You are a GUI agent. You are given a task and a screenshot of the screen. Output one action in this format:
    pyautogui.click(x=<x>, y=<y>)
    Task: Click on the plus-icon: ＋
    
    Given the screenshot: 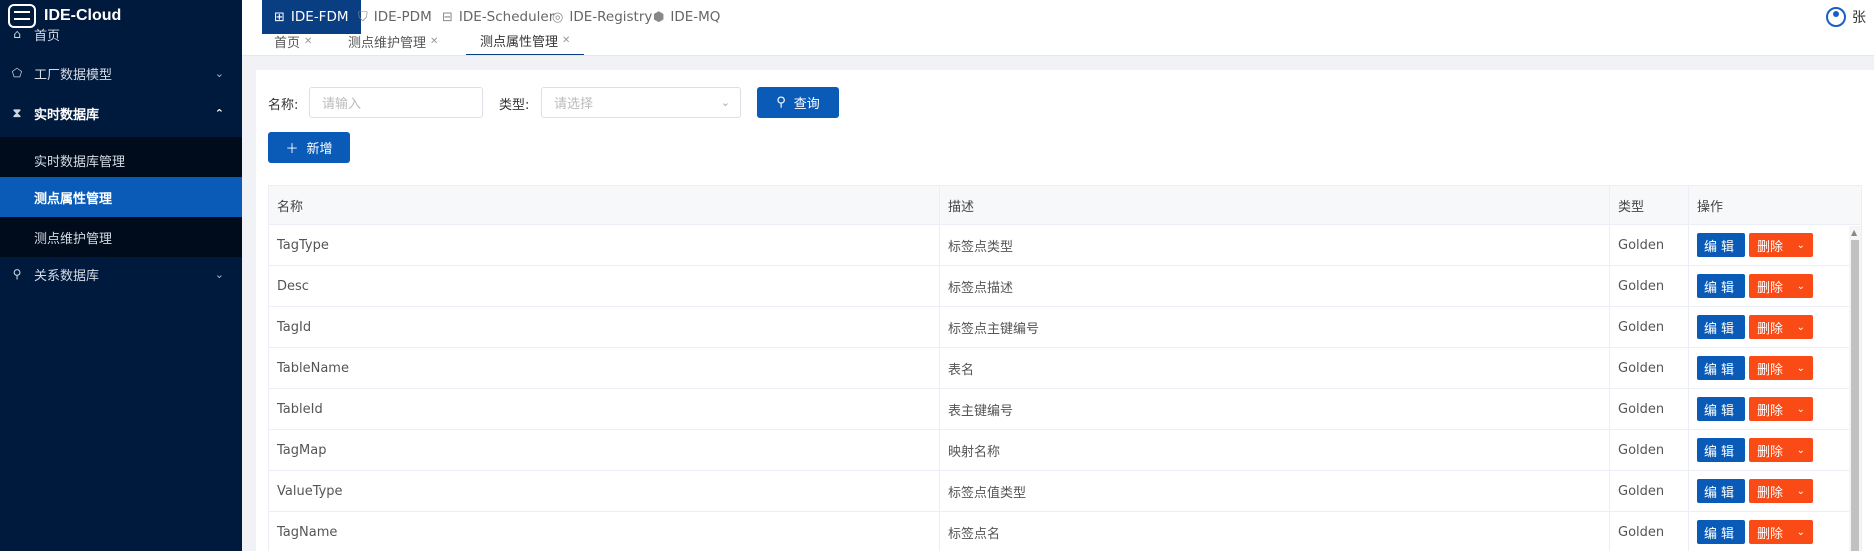 What is the action you would take?
    pyautogui.click(x=292, y=149)
    